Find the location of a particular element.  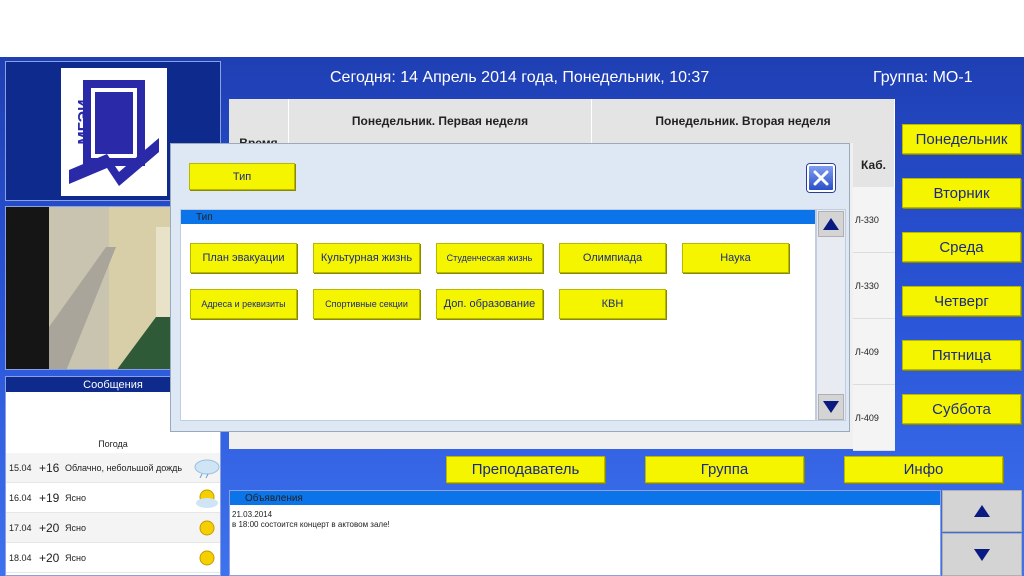

announcements-scroll-down is located at coordinates (982, 554).